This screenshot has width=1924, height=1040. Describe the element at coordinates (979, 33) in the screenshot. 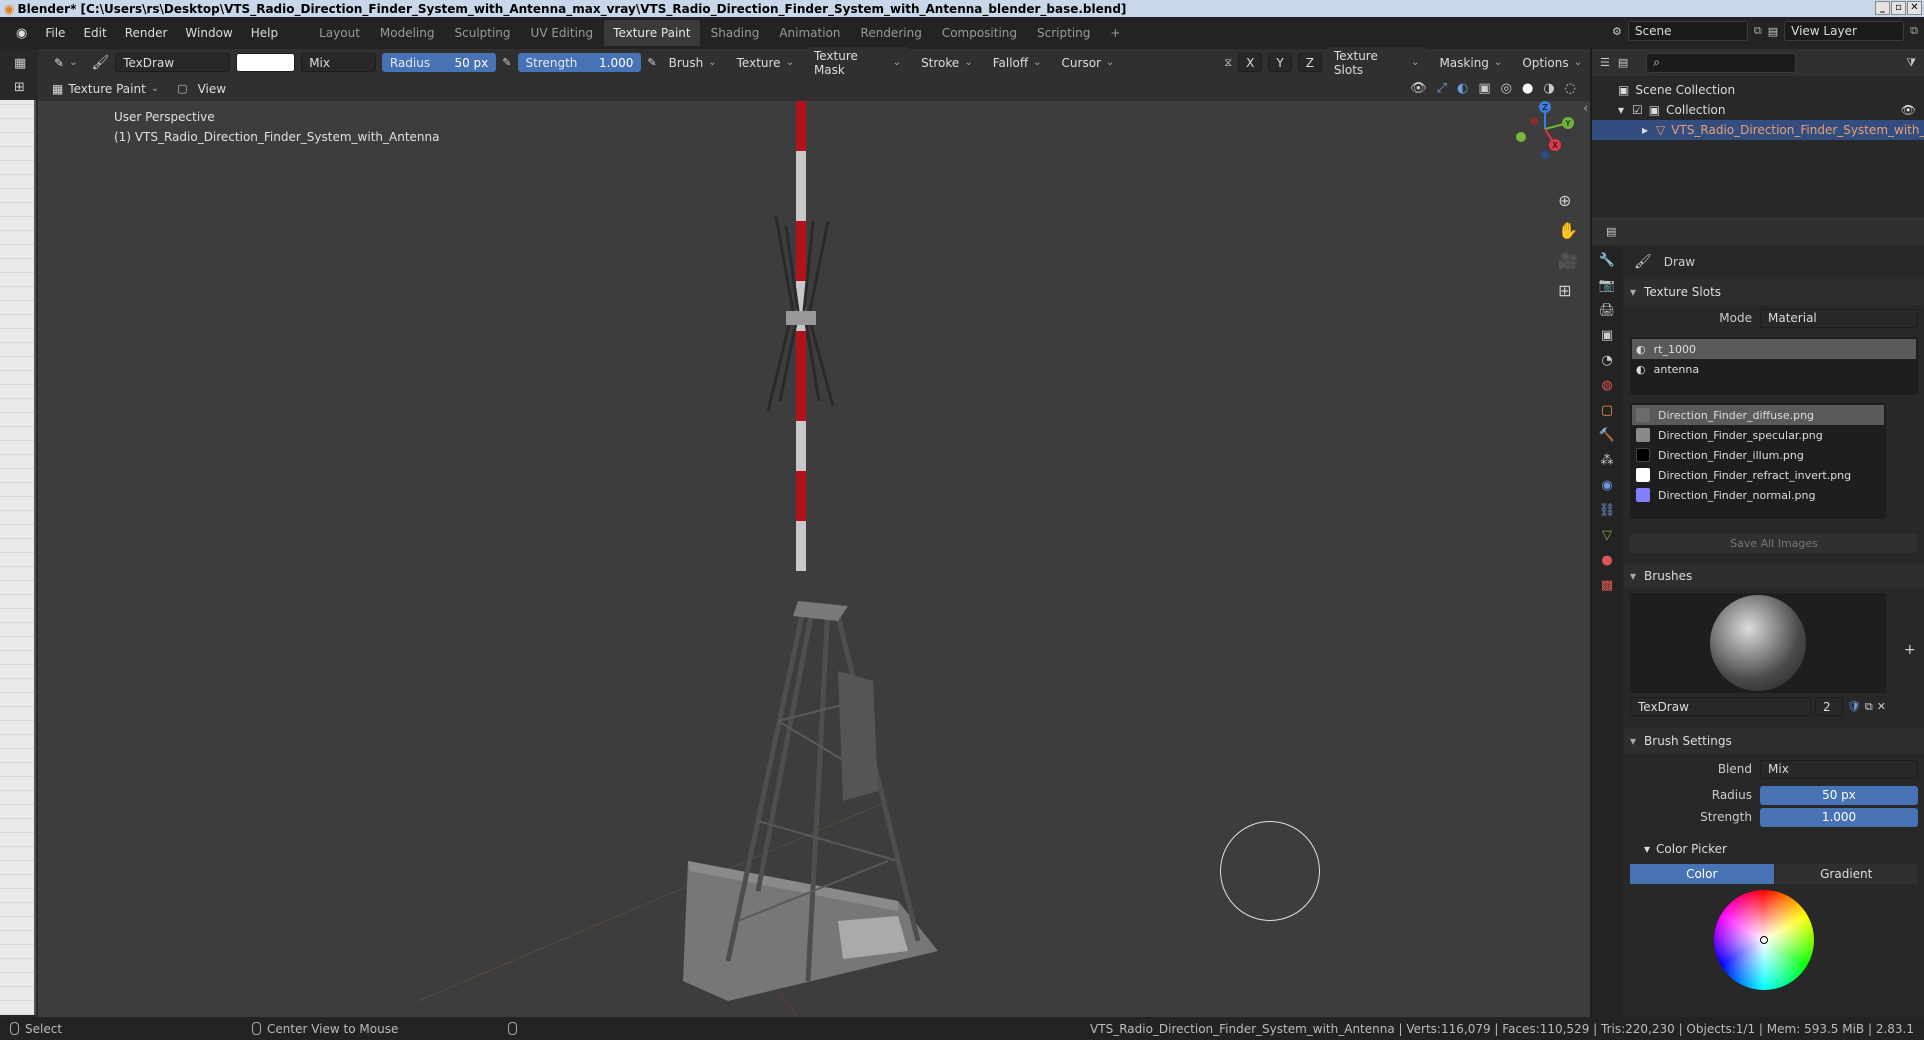

I see `tab-compositing: Compositing` at that location.